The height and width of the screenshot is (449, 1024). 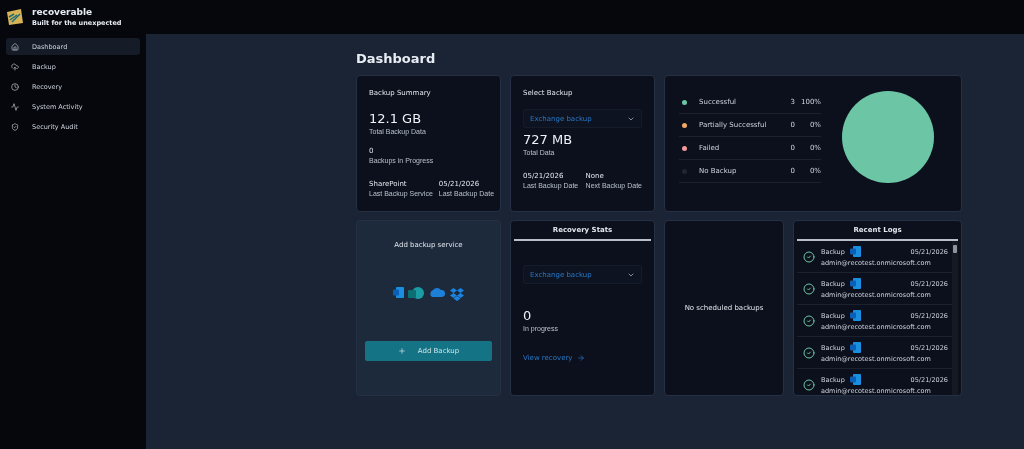 I want to click on in-progress-value: 0, so click(x=527, y=315).